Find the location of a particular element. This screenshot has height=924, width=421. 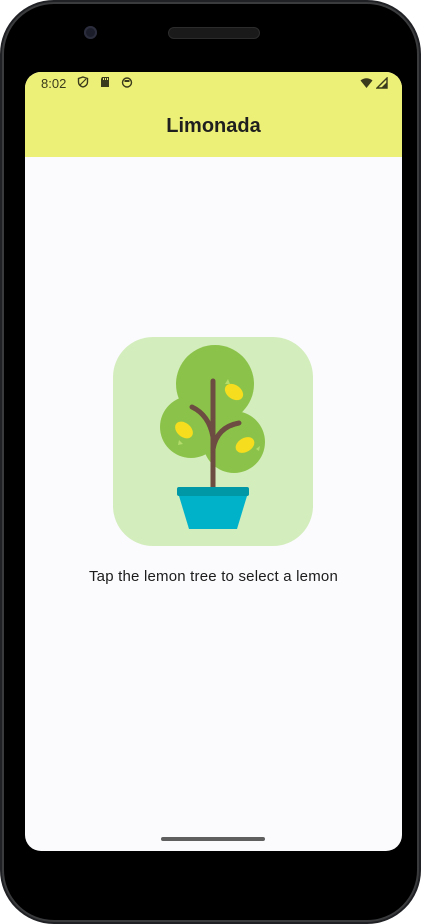

lemon-tree-icon is located at coordinates (212, 437).